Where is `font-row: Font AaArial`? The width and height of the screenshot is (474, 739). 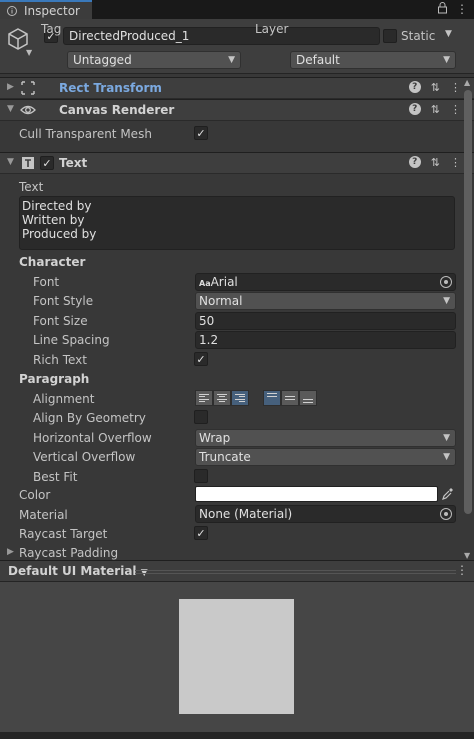
font-row: Font AaArial is located at coordinates (230, 282).